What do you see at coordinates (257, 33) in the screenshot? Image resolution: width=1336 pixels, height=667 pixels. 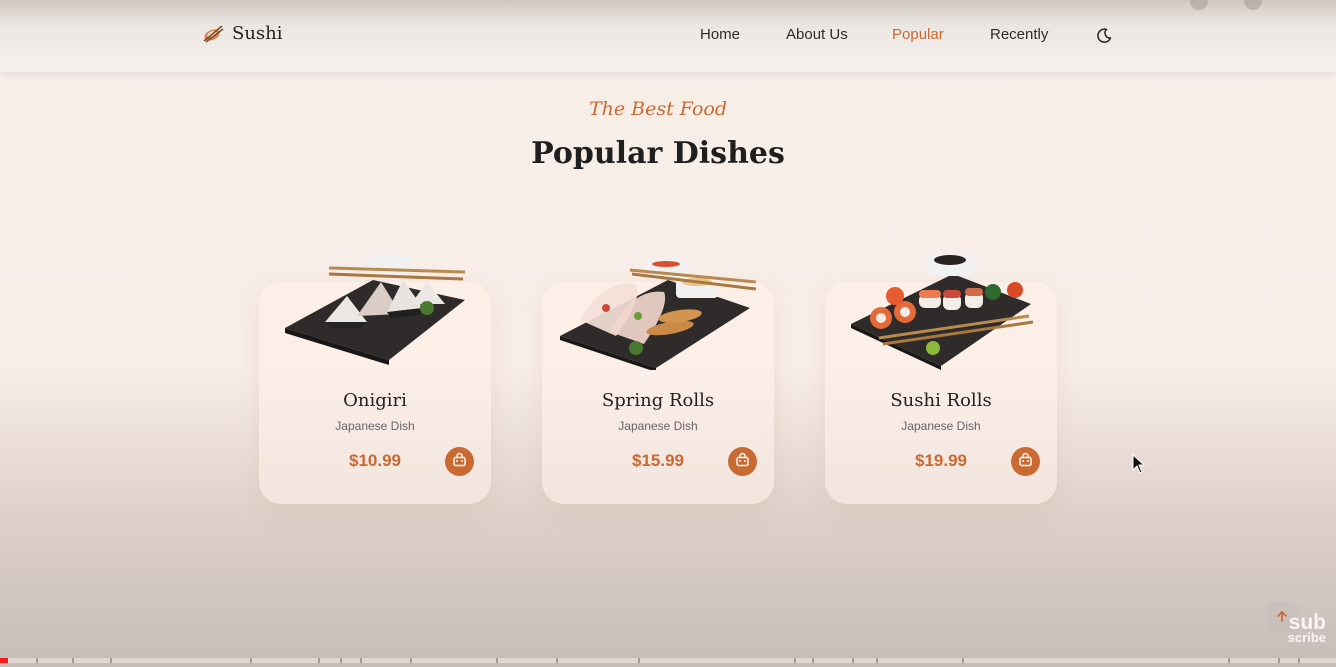 I see `brand-name: Sushi` at bounding box center [257, 33].